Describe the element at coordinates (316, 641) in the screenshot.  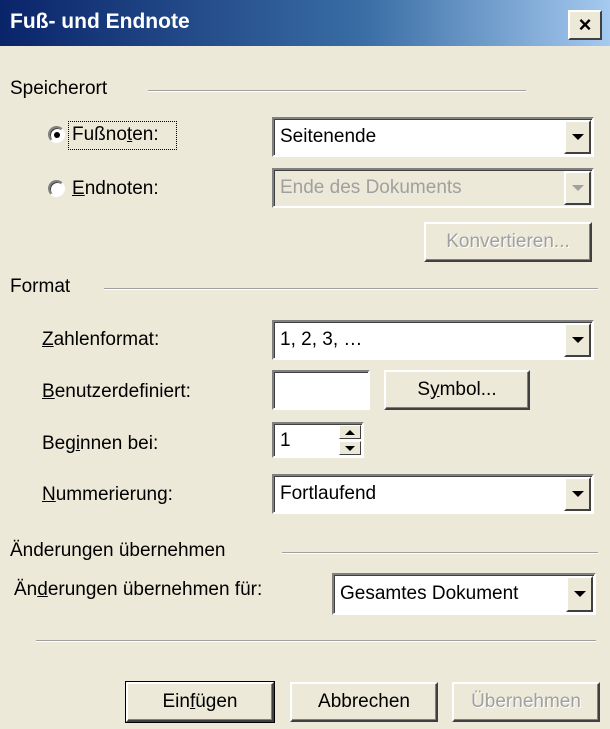
I see `bottom-divider` at that location.